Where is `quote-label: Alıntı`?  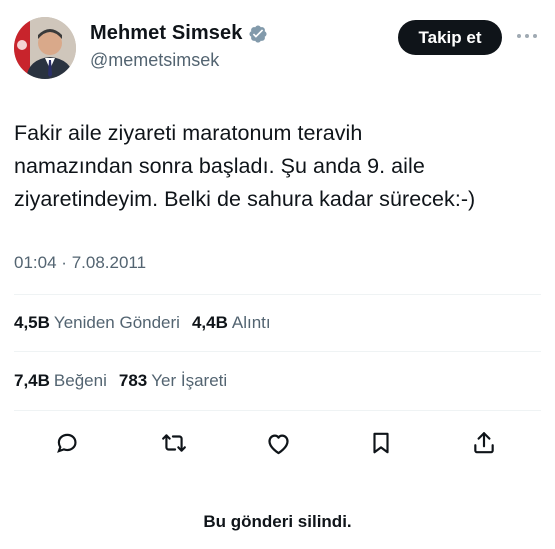
quote-label: Alıntı is located at coordinates (251, 322).